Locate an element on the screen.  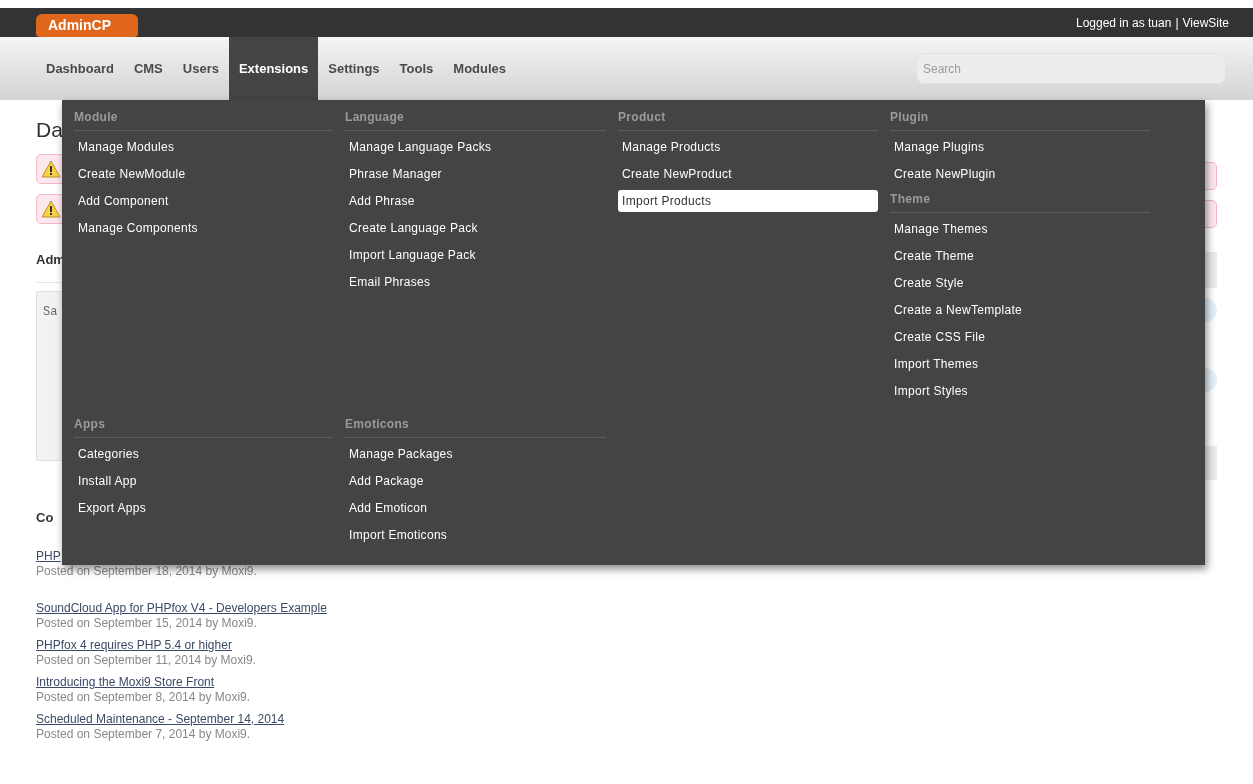
nav-tab: Extensions is located at coordinates (273, 68).